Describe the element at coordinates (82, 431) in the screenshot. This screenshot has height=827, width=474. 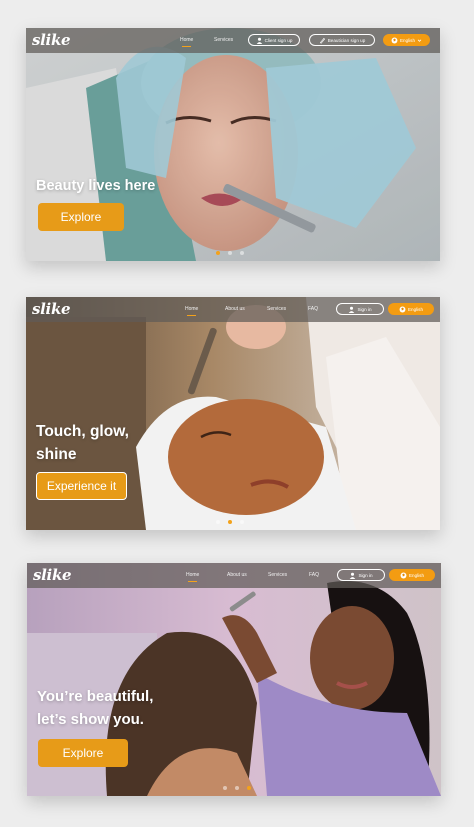
I see `hero-headline-line-1: Touch, glow,` at that location.